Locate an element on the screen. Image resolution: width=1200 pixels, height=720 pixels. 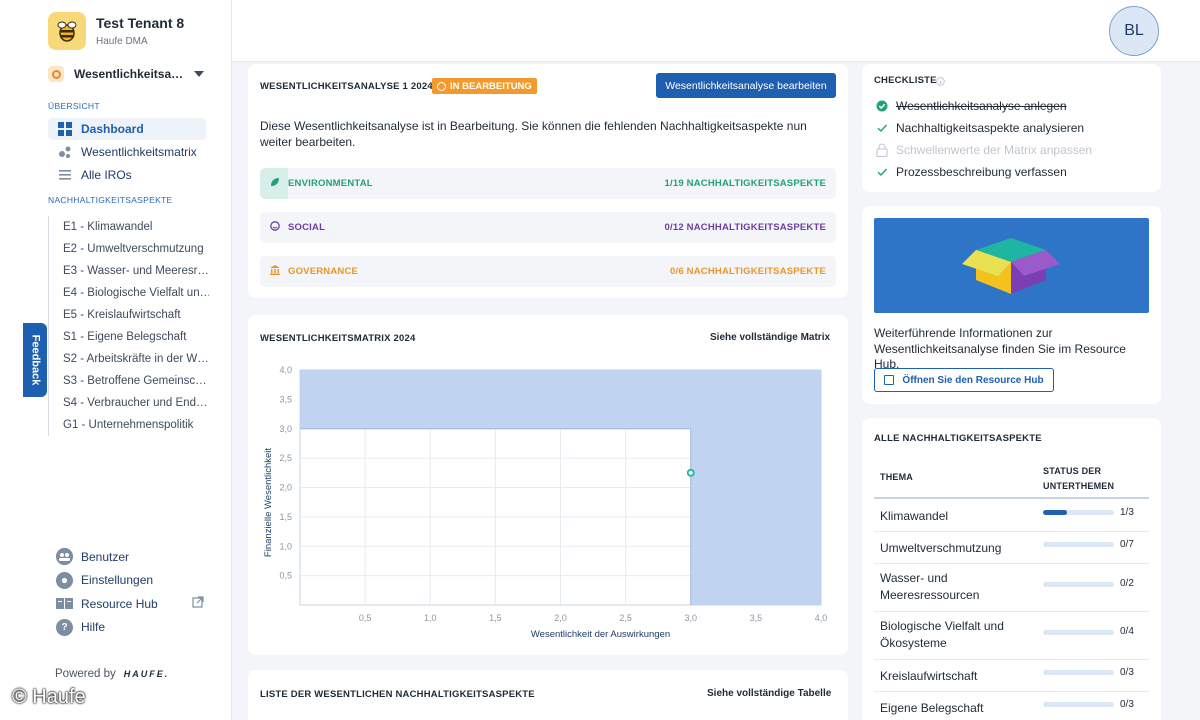
y-tick-label: 1,5 is located at coordinates (285, 517).